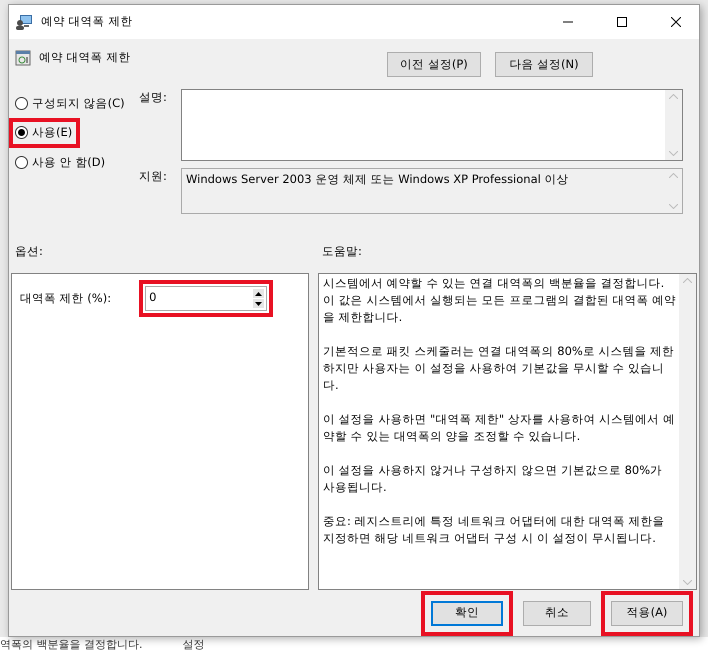 The image size is (708, 653). What do you see at coordinates (494, 530) in the screenshot?
I see `help-paragraph: 중요: 레지스트리에 특정 네트워크 어댑터에 대한 대역폭 제한을 지정하면 해당 네트워크 어댑터 구성 시 이 설정이 무시됩니다.` at bounding box center [494, 530].